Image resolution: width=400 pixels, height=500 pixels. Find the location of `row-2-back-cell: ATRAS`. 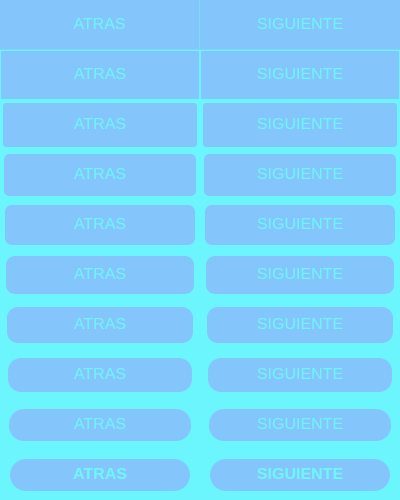

row-2-back-cell: ATRAS is located at coordinates (100, 125).